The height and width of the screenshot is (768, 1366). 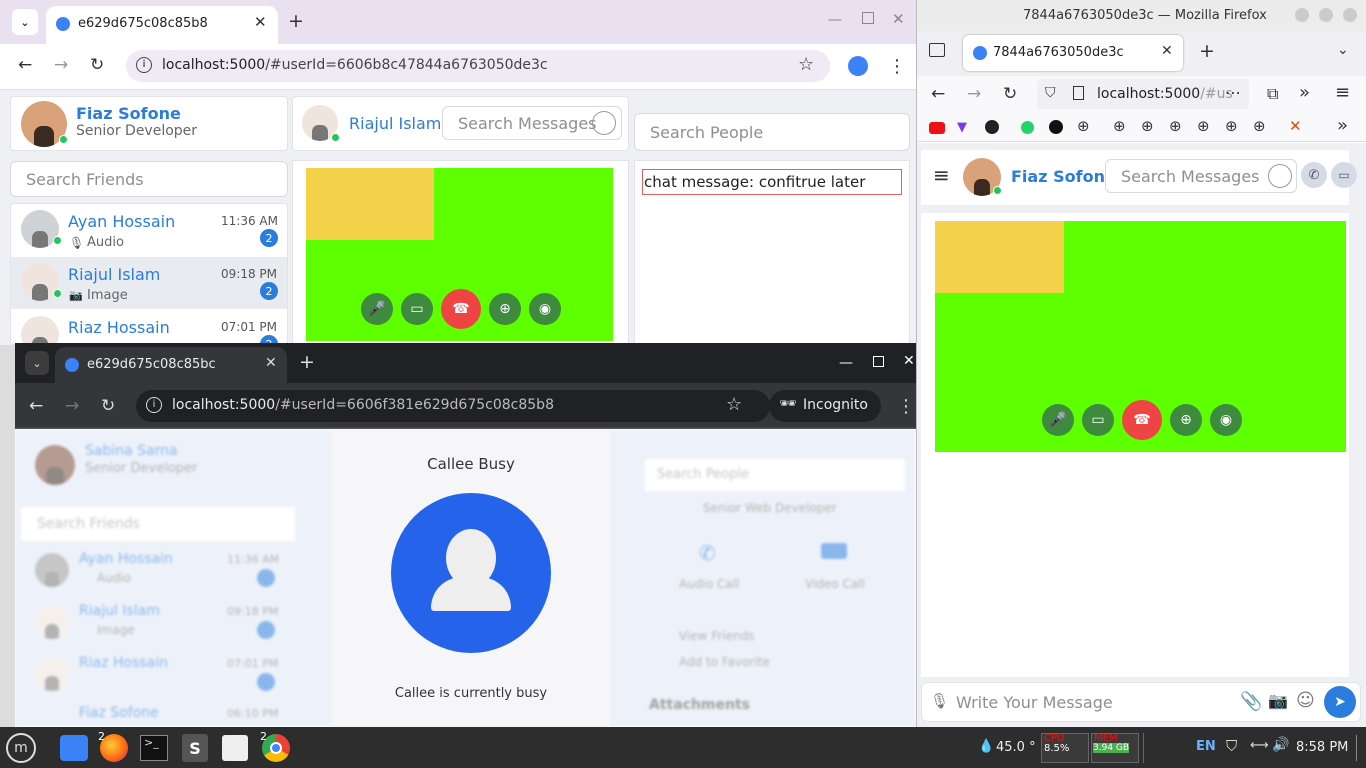 What do you see at coordinates (1143, 94) in the screenshot?
I see `address-bar: ⛉ localhost:5000/#us ⋯` at bounding box center [1143, 94].